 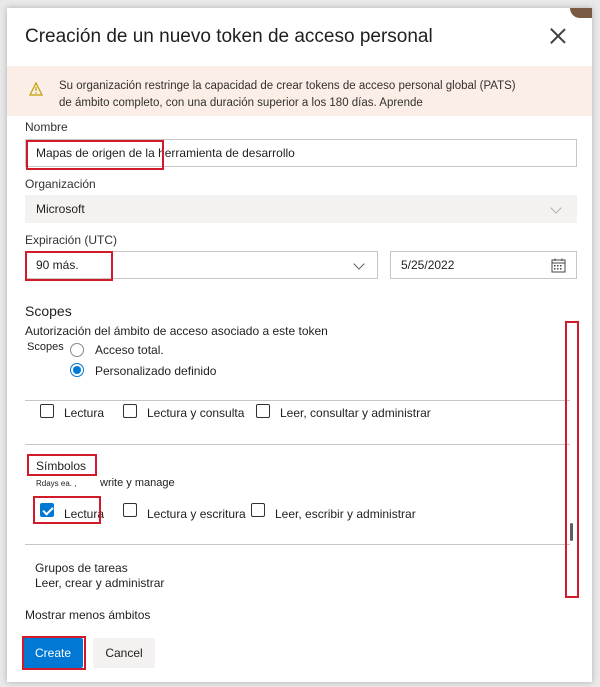 What do you see at coordinates (87, 615) in the screenshot?
I see `show-less-scopes-link: Mostrar menos ámbitos` at bounding box center [87, 615].